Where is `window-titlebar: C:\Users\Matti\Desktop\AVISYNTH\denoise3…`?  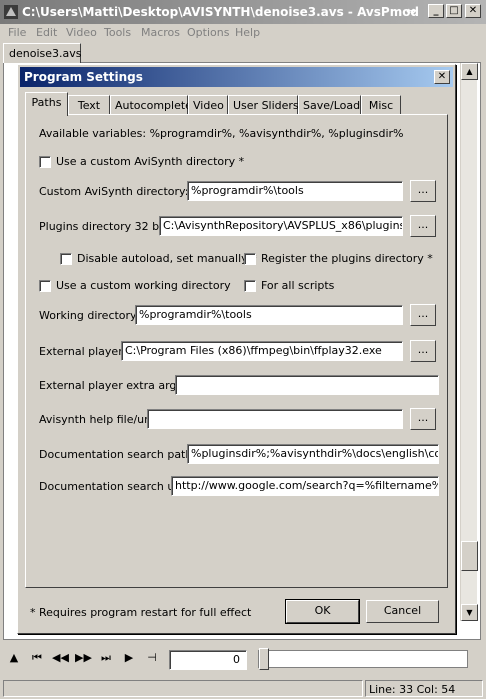 window-titlebar: C:\Users\Matti\Desktop\AVISYNTH\denoise3… is located at coordinates (243, 12).